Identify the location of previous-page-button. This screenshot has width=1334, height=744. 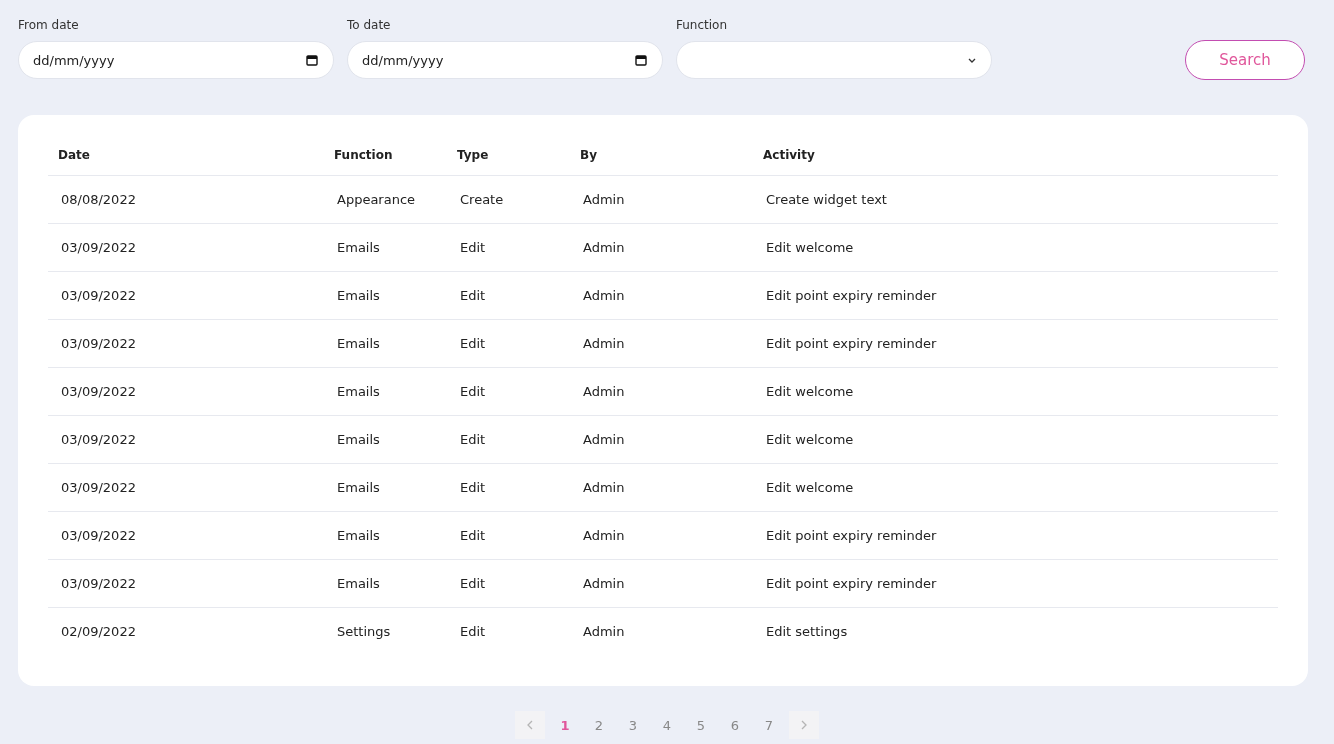
(530, 725).